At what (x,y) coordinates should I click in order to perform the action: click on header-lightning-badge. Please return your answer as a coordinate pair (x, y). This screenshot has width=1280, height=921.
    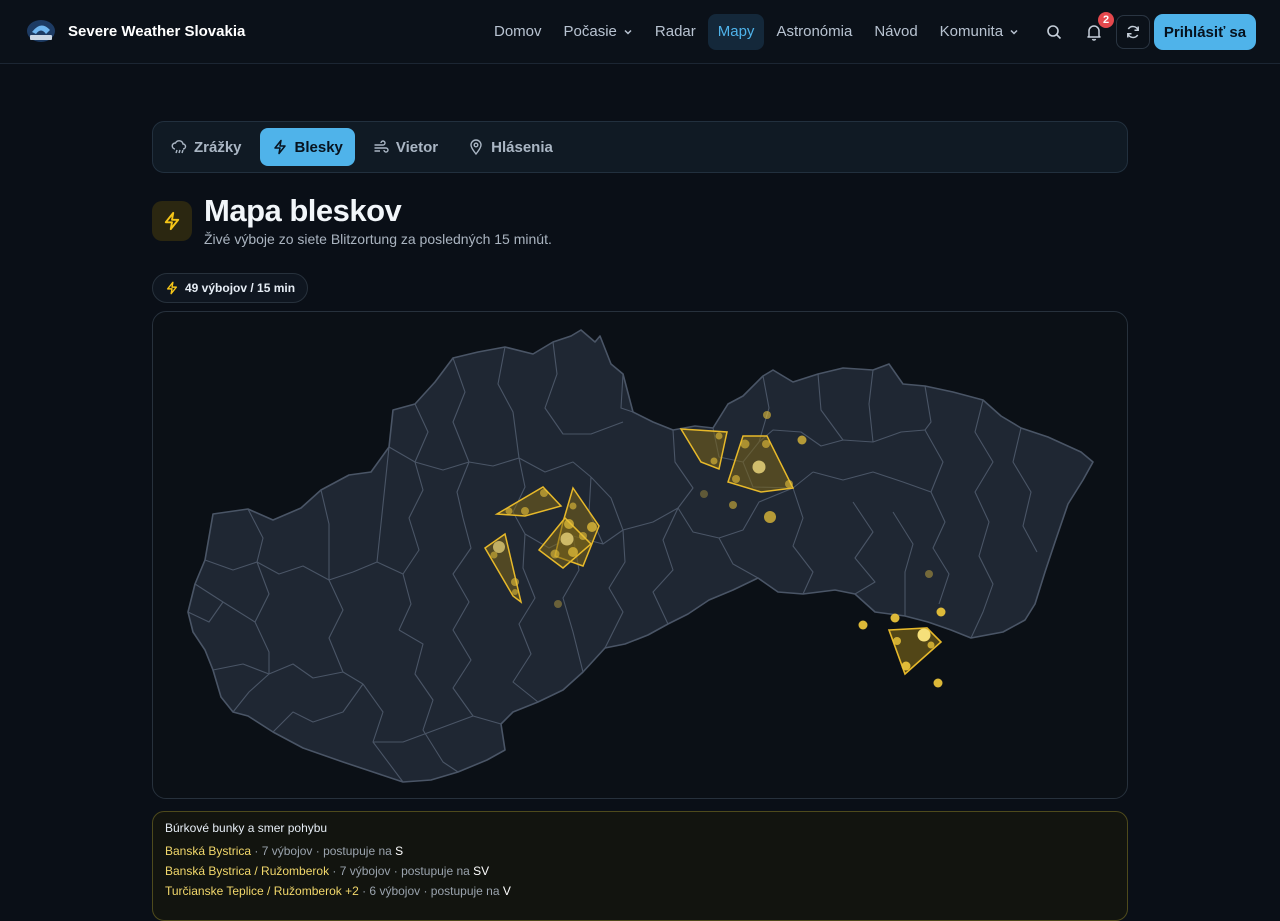
    Looking at the image, I should click on (172, 221).